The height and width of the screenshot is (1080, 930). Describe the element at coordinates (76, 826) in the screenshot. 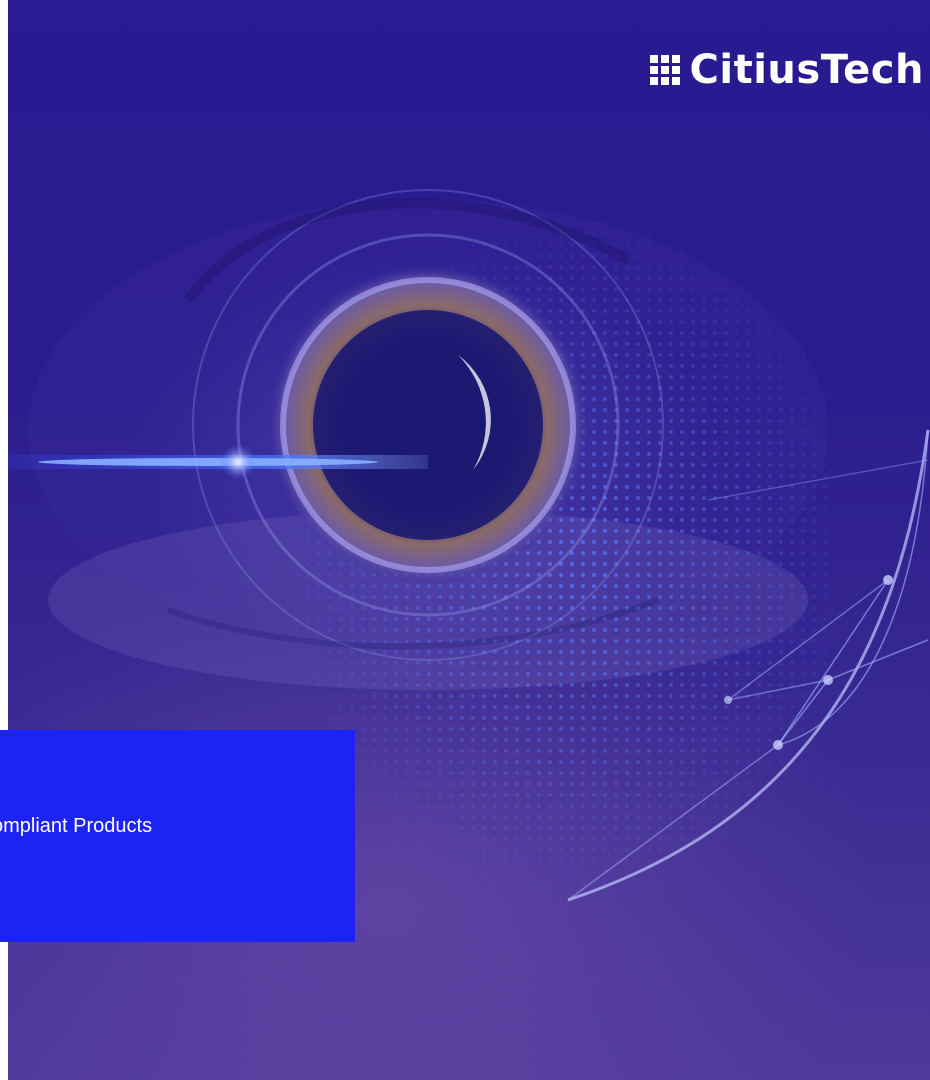

I see `title-text-content: ompliant Products` at that location.